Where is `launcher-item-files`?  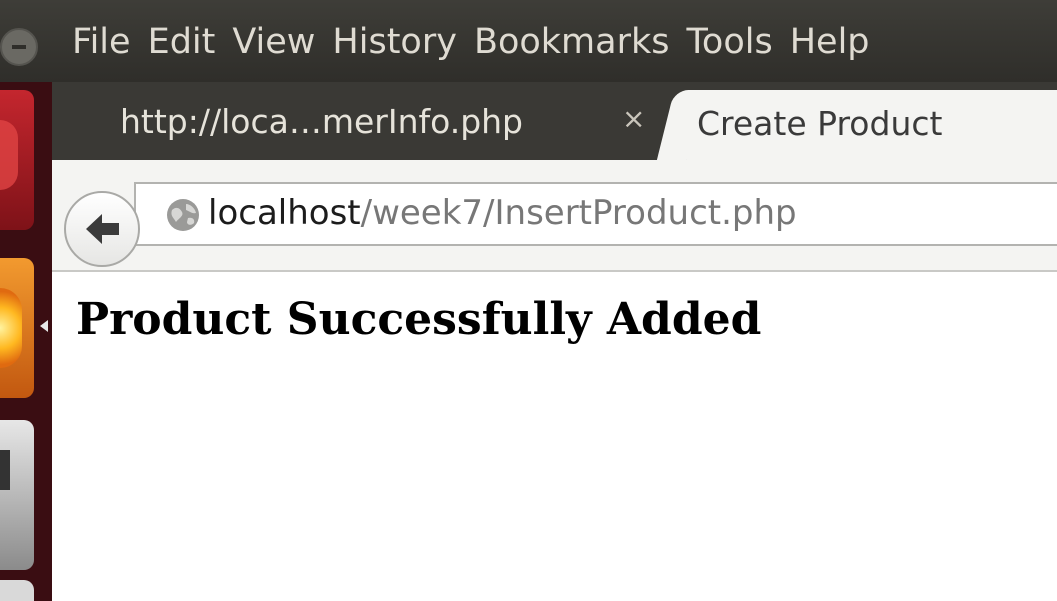 launcher-item-files is located at coordinates (17, 495).